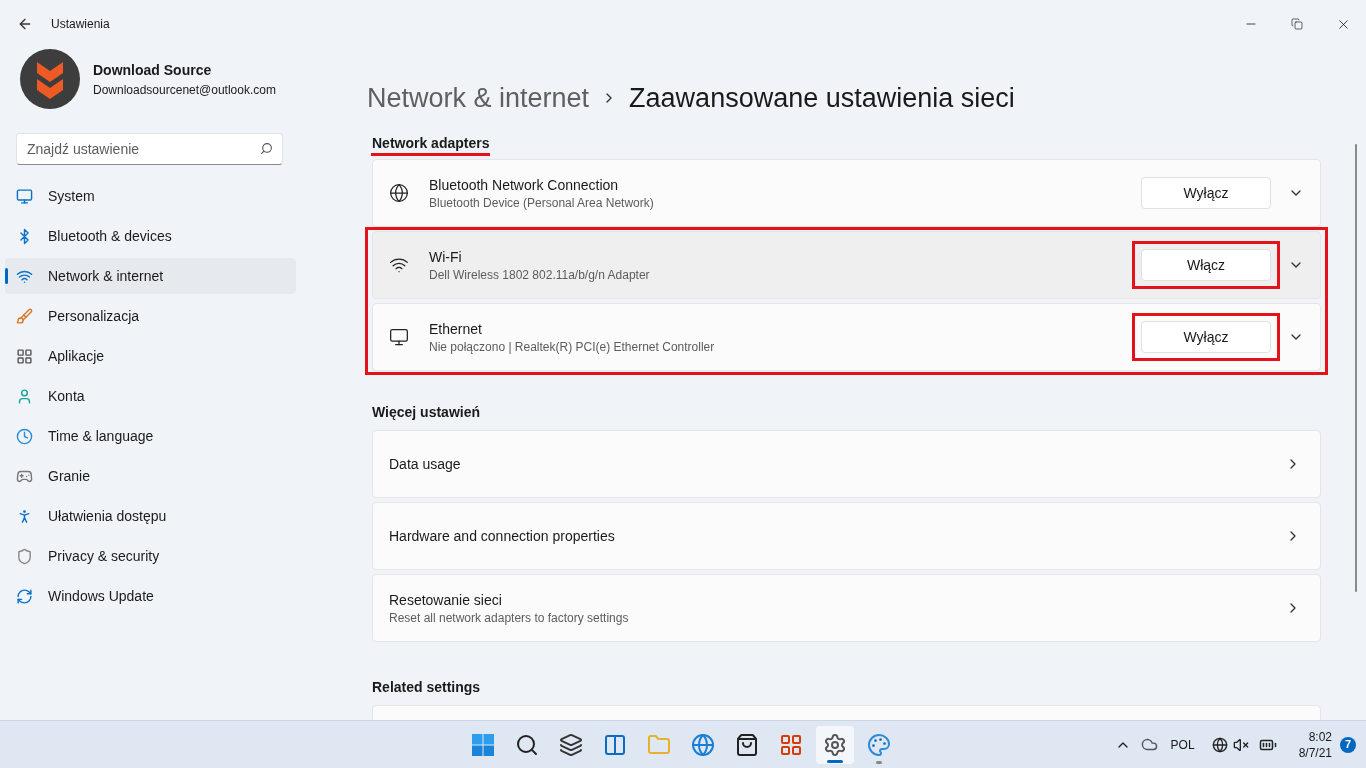  I want to click on sidebar-item: Bluetooth & devices, so click(150, 236).